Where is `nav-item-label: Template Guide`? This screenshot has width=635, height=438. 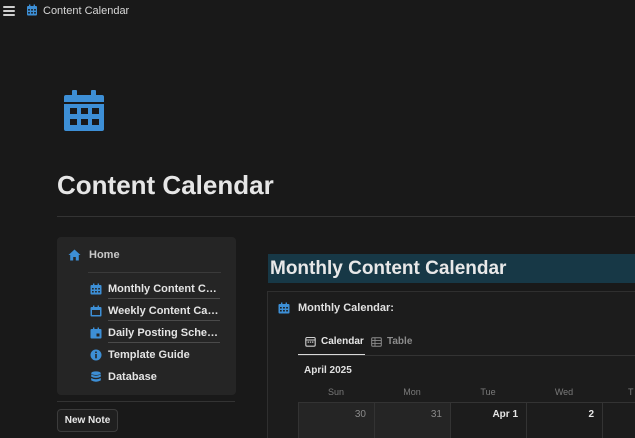
nav-item-label: Template Guide is located at coordinates (149, 355).